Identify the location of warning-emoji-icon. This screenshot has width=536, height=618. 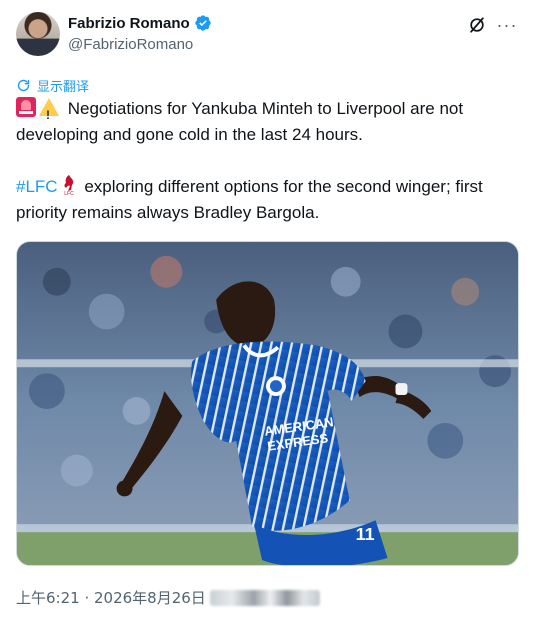
(49, 113).